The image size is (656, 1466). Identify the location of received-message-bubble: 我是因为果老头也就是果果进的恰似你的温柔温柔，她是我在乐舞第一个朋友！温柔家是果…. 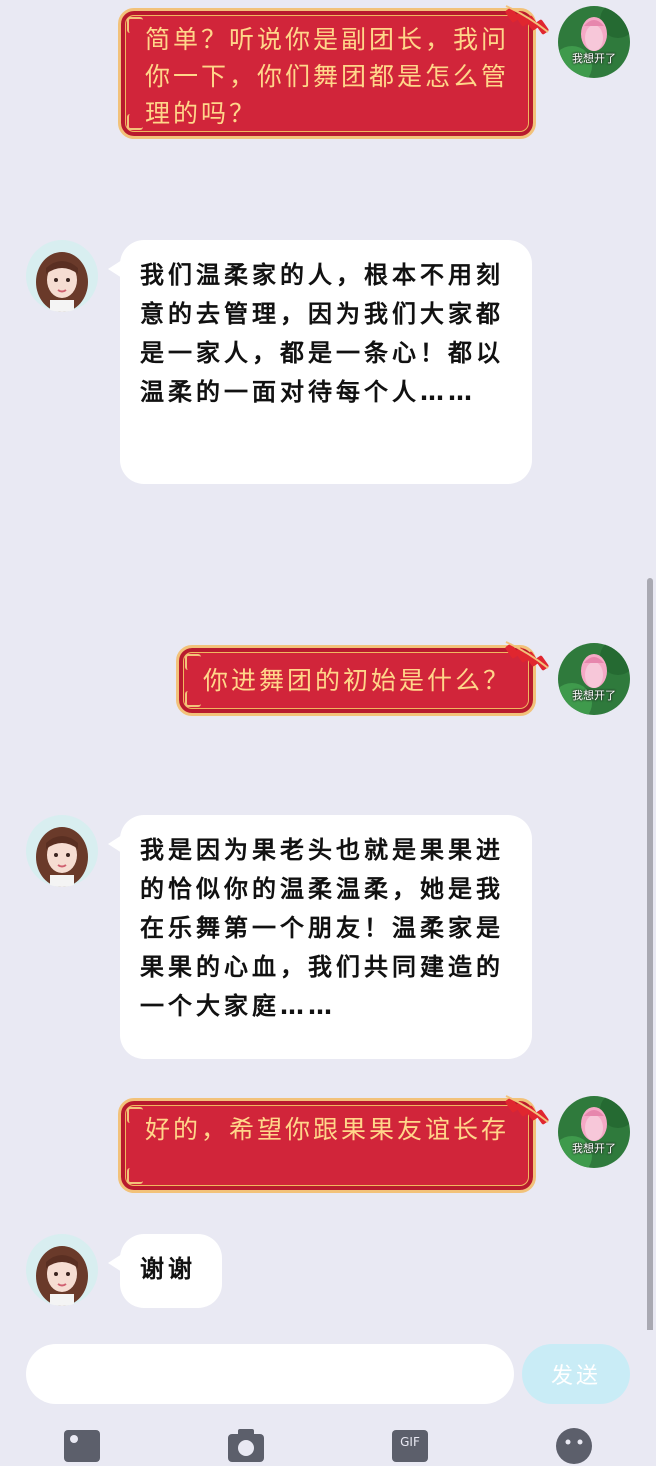
(320, 937).